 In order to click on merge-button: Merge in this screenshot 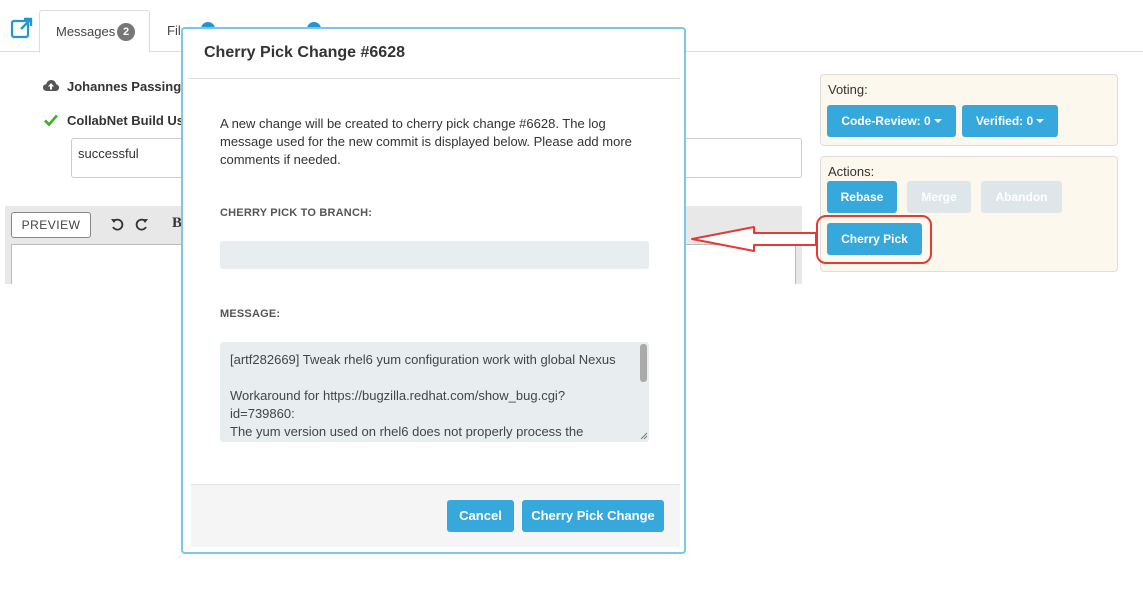, I will do `click(939, 197)`.